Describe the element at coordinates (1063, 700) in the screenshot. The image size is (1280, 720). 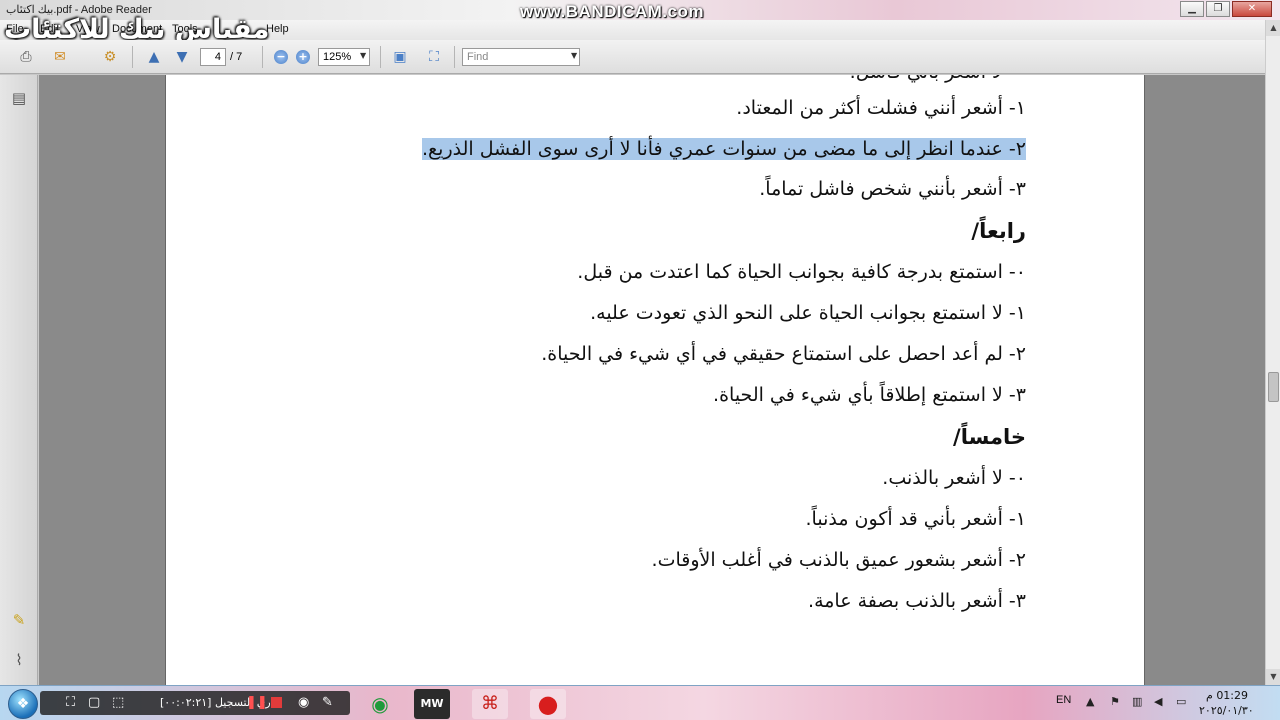
I see `language-indicator: EN` at that location.